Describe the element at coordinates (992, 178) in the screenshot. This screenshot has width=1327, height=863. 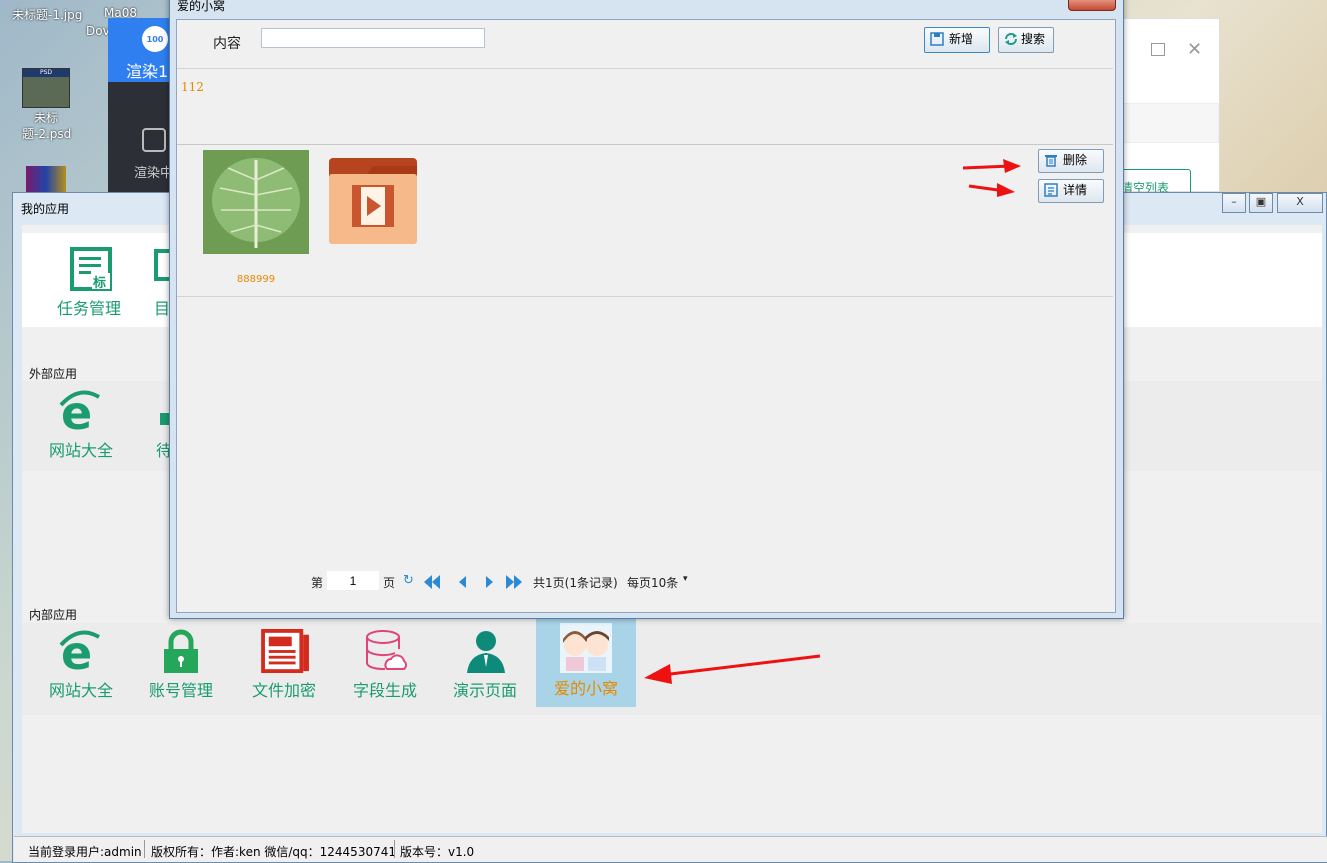
I see `red-arrows-annotation` at that location.